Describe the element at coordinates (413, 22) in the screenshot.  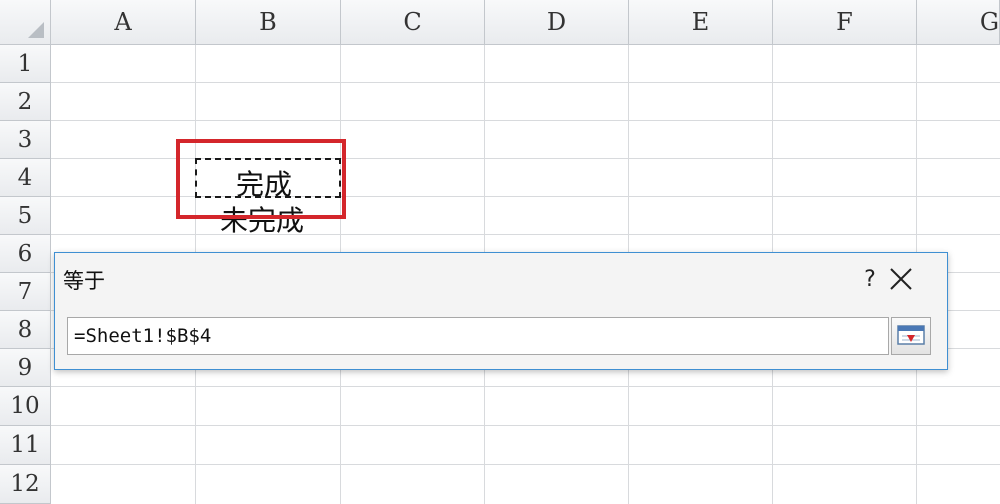
I see `column-header-c: C` at that location.